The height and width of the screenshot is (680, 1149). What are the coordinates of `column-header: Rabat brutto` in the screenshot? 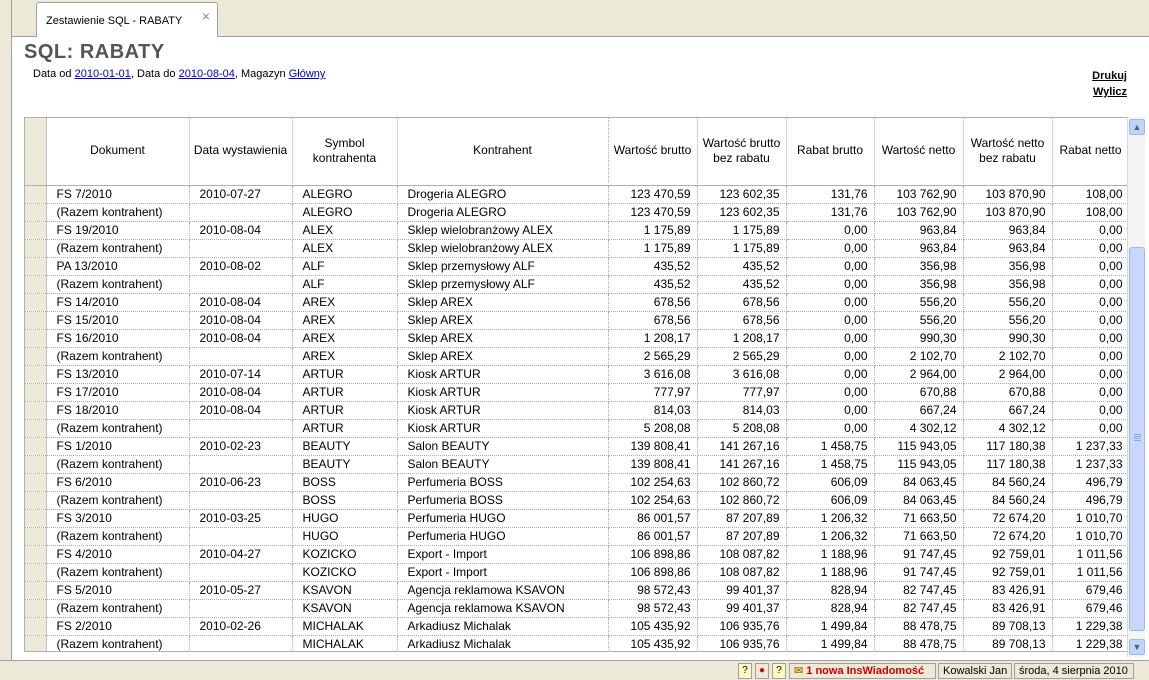 It's located at (830, 150).